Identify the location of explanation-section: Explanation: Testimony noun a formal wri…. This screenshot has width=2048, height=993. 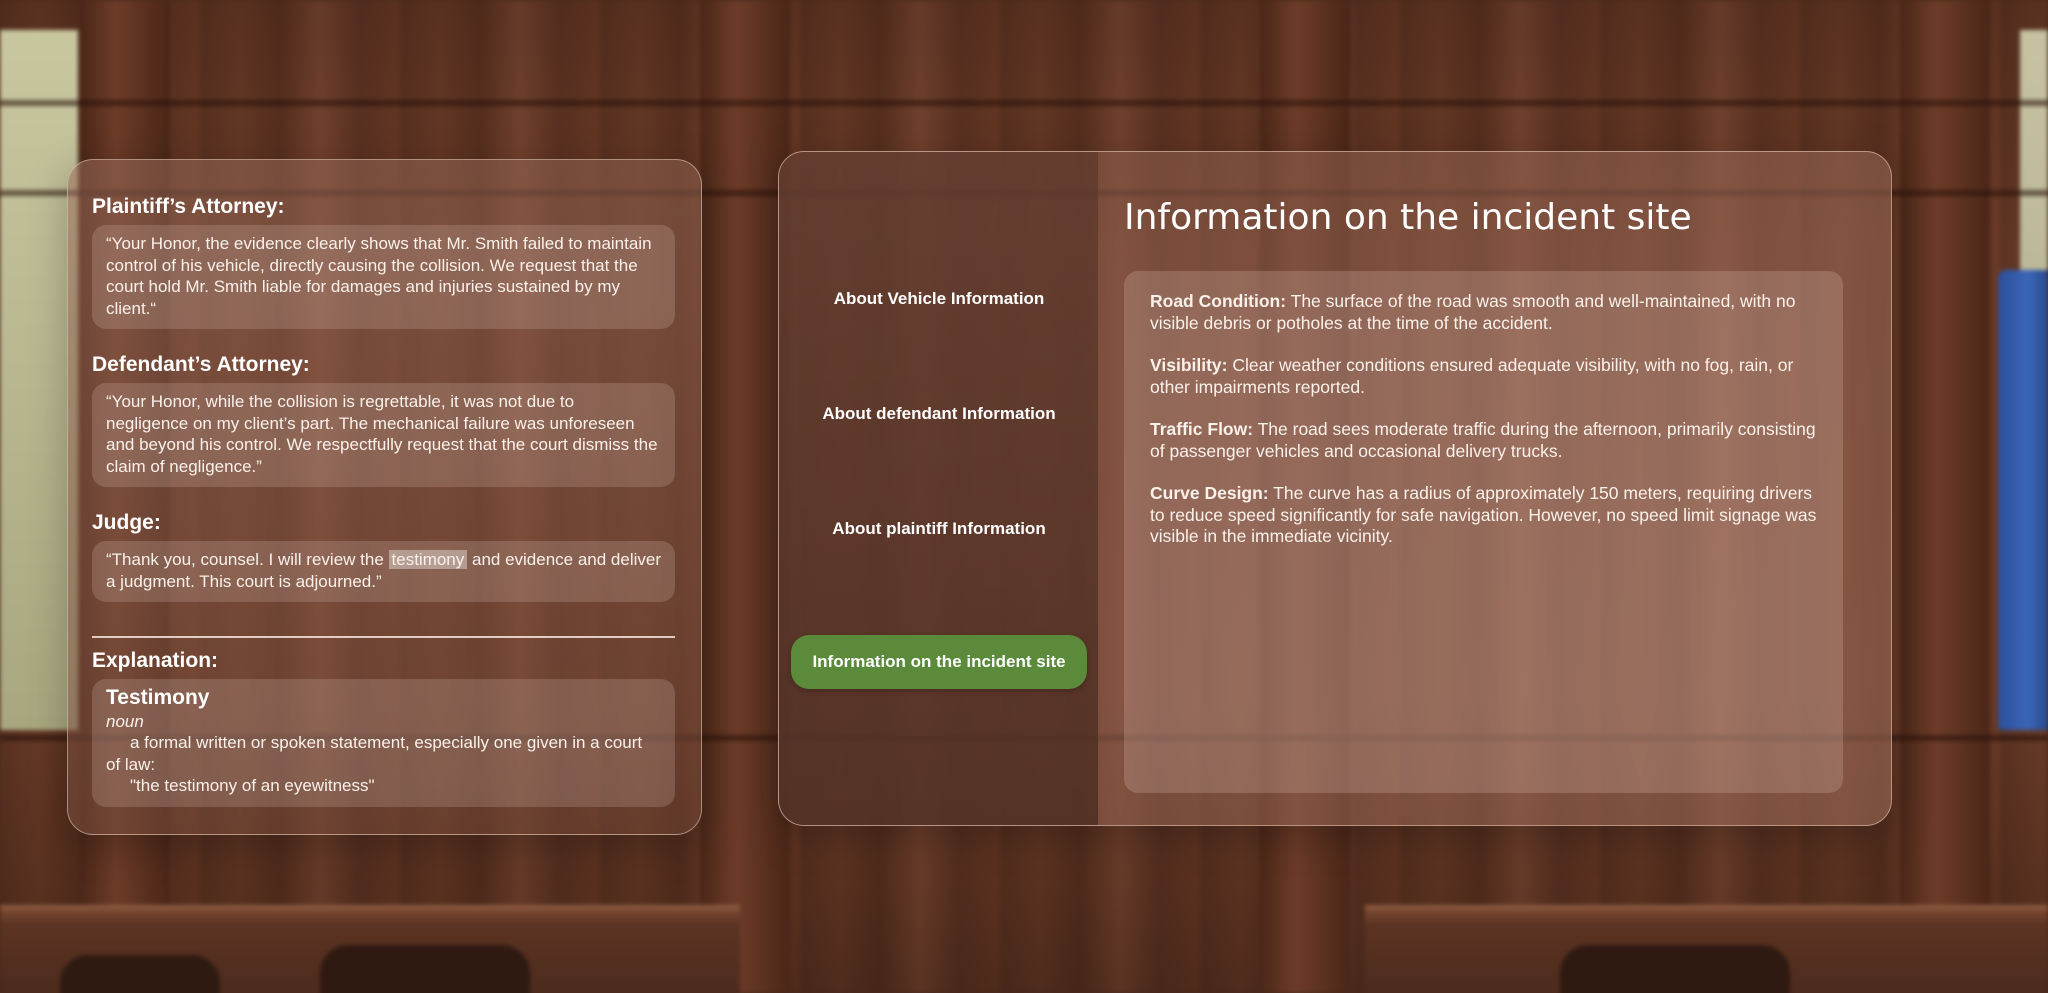
(383, 727).